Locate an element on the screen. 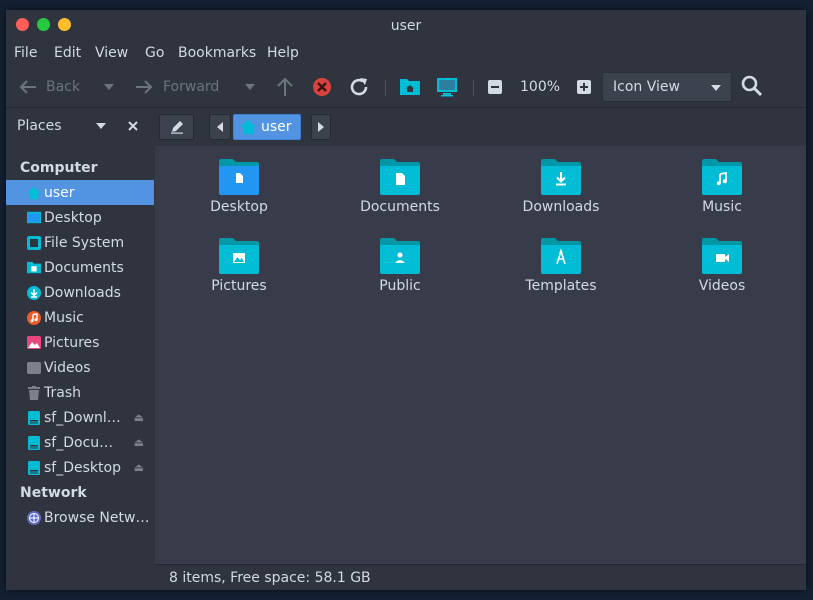 The width and height of the screenshot is (813, 600). sidebar-item-downloads: Downloads is located at coordinates (80, 292).